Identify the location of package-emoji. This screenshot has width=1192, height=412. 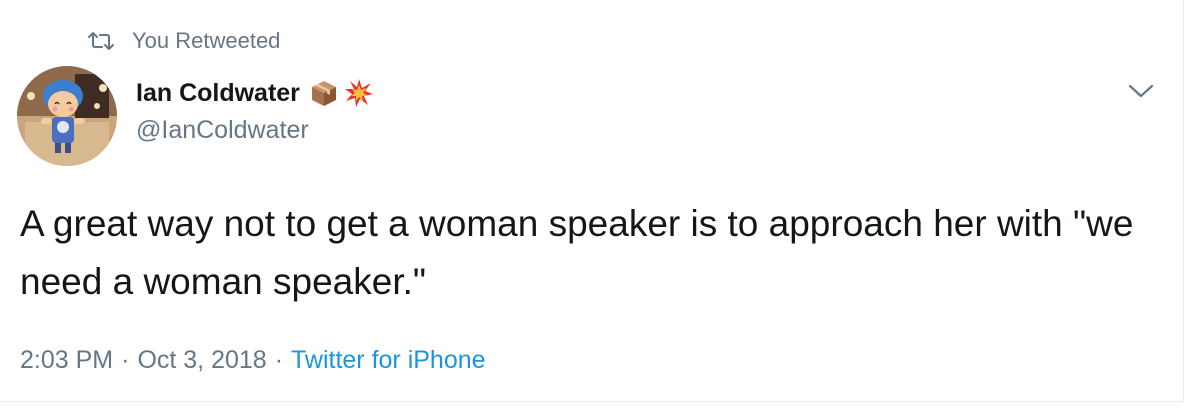
(323, 93).